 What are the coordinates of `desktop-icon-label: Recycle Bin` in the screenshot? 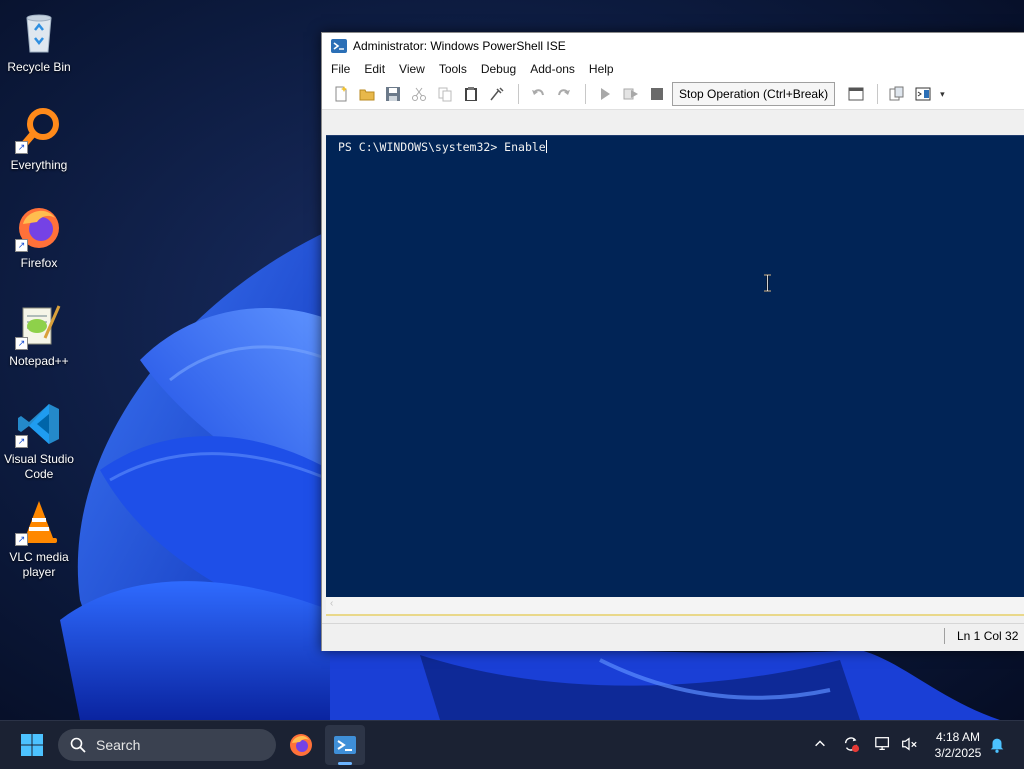 It's located at (39, 67).